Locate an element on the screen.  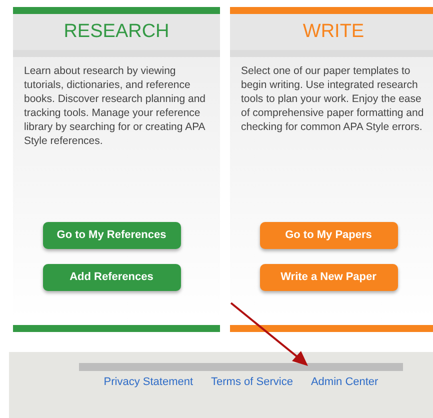
footer-link: Privacy Statement is located at coordinates (149, 382).